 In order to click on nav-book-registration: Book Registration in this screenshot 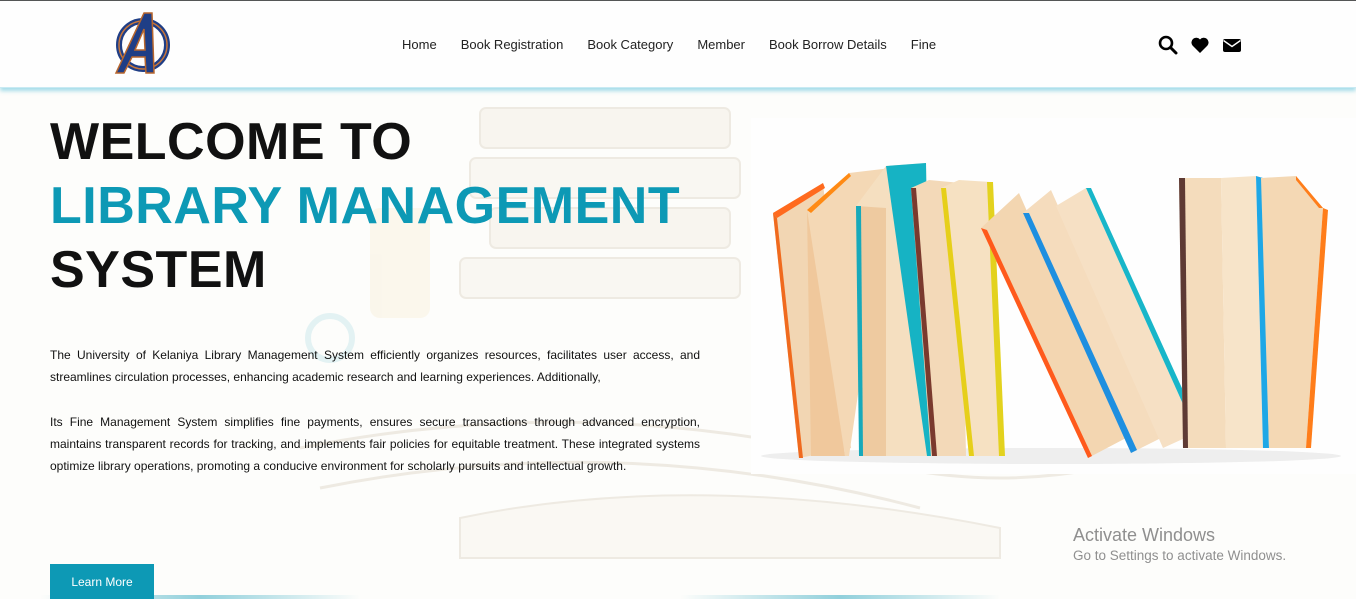, I will do `click(512, 44)`.